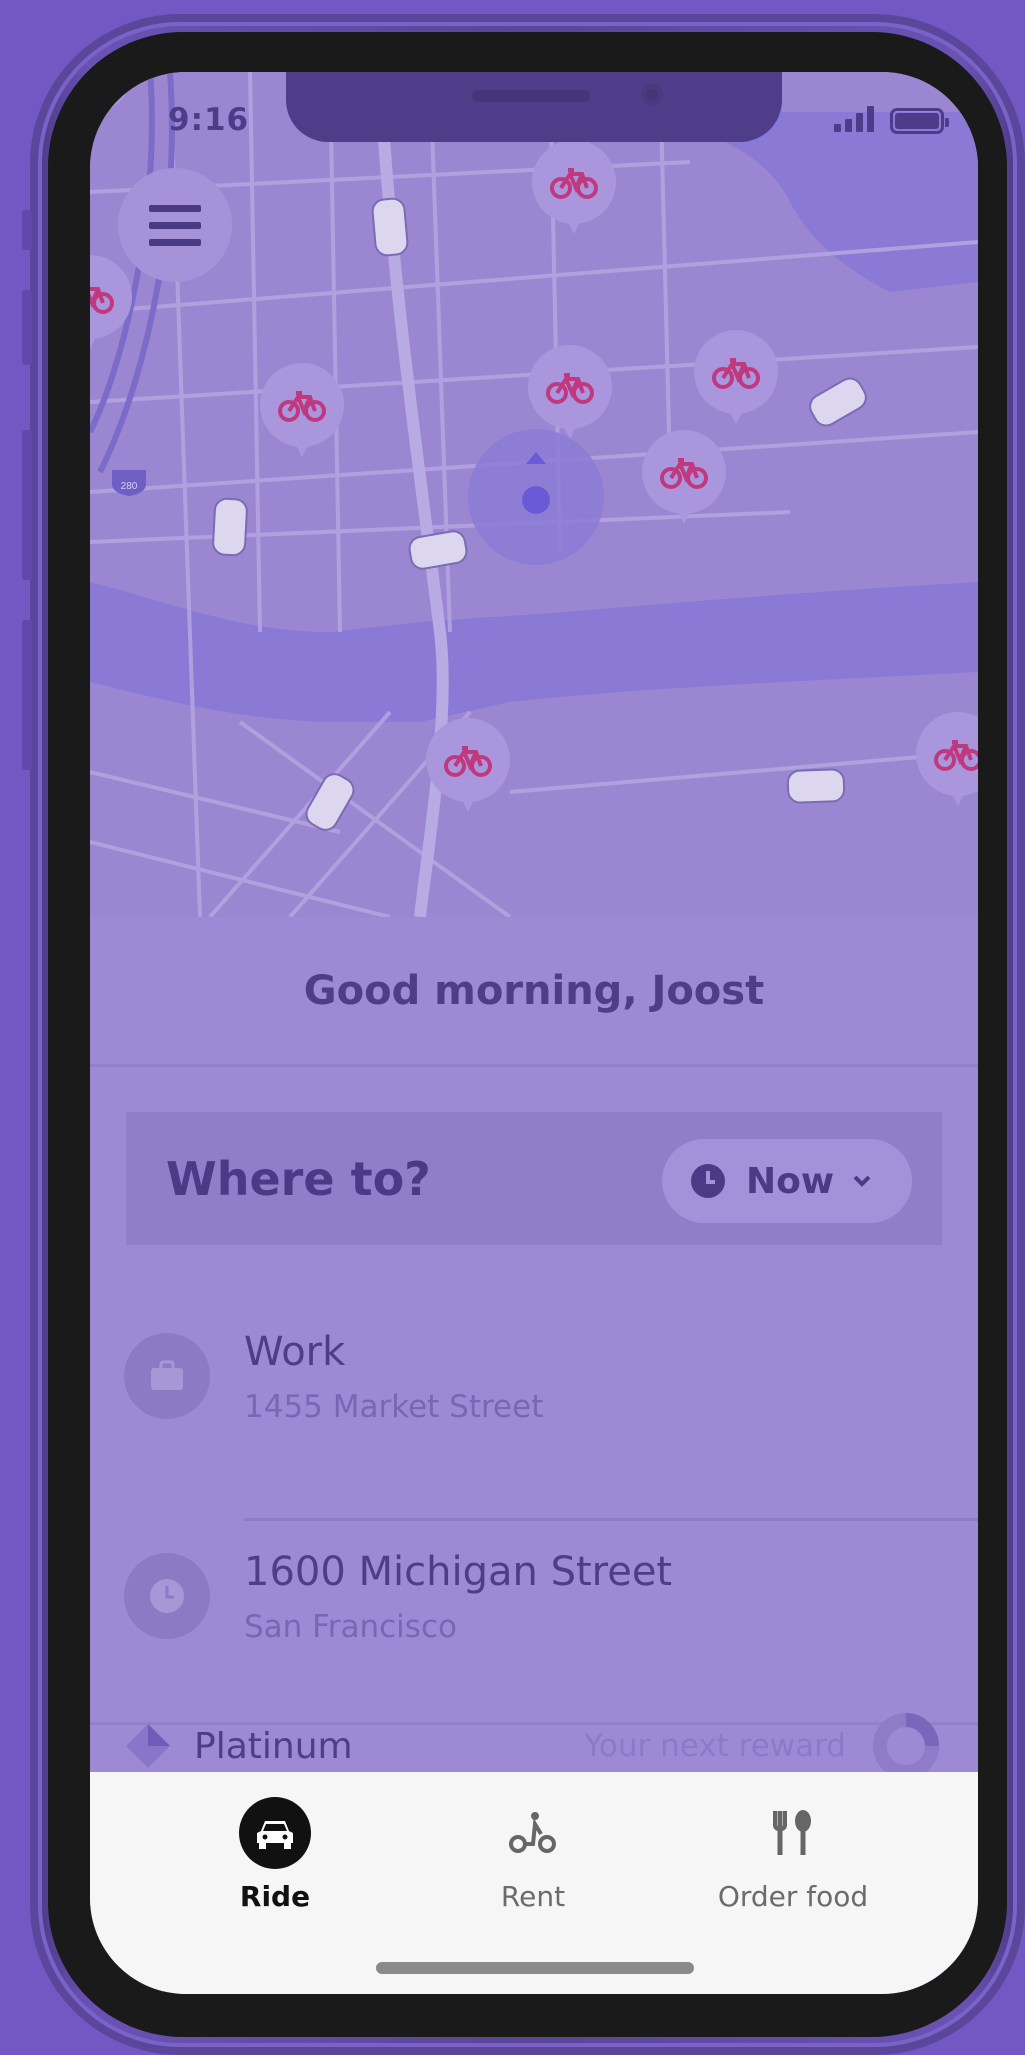  I want to click on notch, so click(534, 107).